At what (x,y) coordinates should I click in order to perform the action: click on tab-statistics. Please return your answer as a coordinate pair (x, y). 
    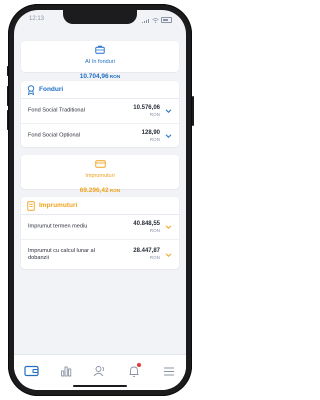
    Looking at the image, I should click on (66, 371).